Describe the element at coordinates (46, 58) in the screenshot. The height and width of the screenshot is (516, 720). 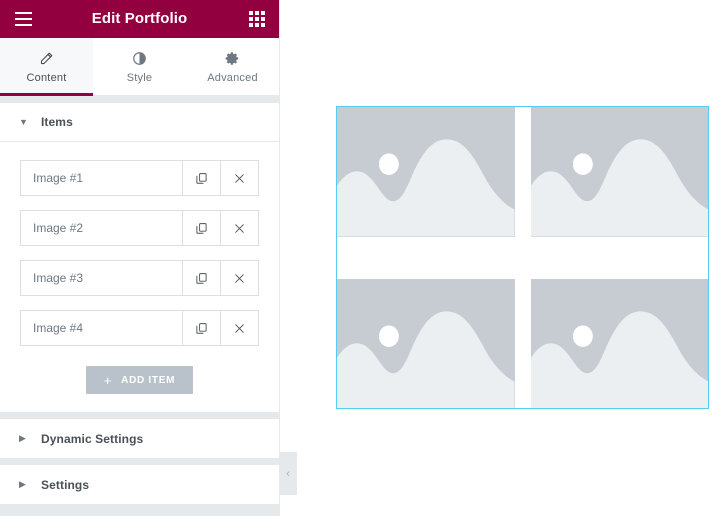
I see `pencil-icon` at that location.